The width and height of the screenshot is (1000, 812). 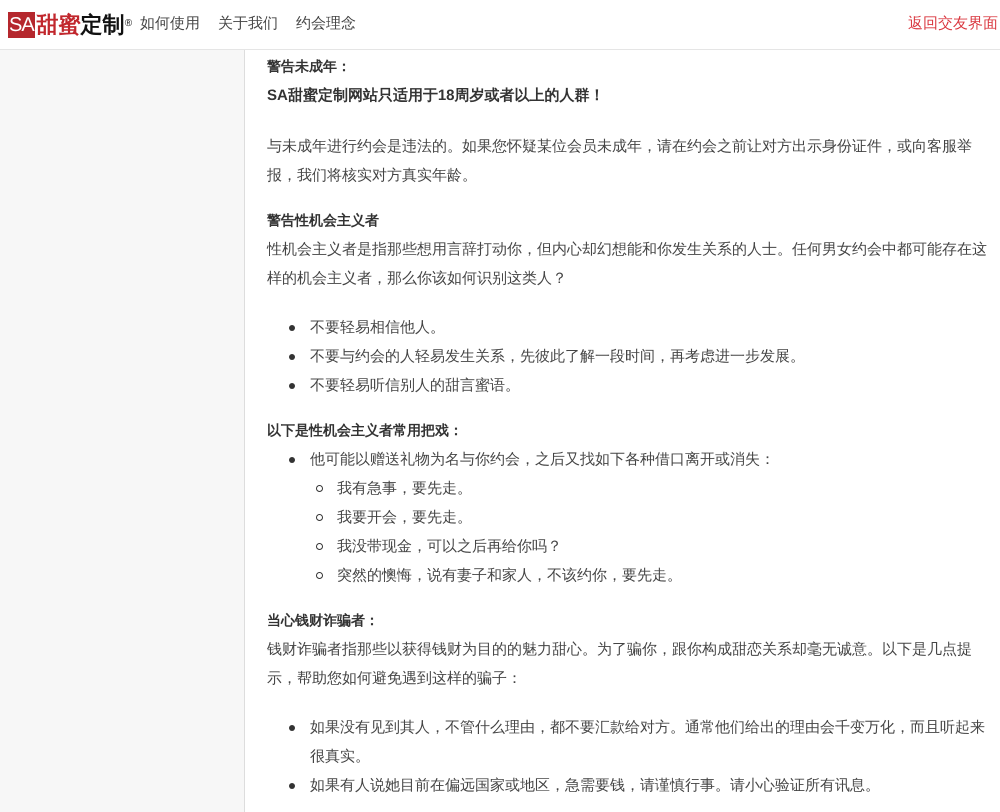 What do you see at coordinates (648, 742) in the screenshot?
I see `list-item: 如果没有见到其人，不管什么理由，都不要汇款给对方。通常他们给出的理由会千变万化，而且听起来很真实。` at bounding box center [648, 742].